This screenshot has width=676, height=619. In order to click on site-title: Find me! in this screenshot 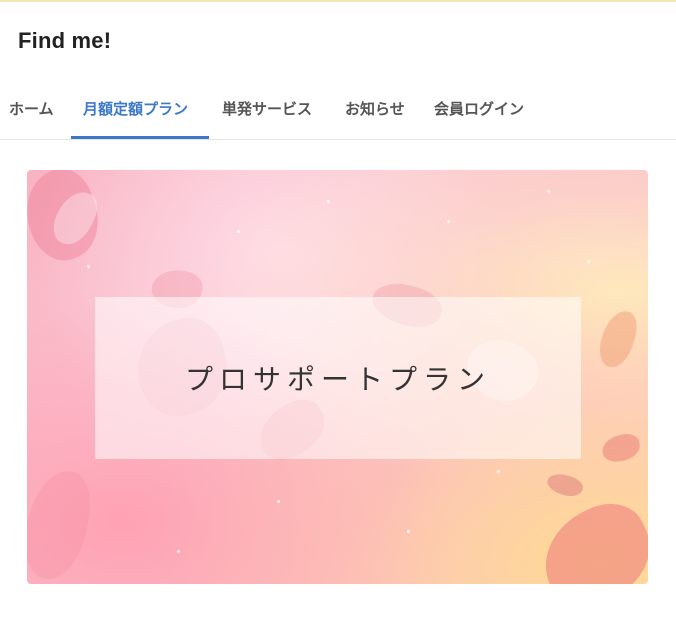, I will do `click(64, 41)`.